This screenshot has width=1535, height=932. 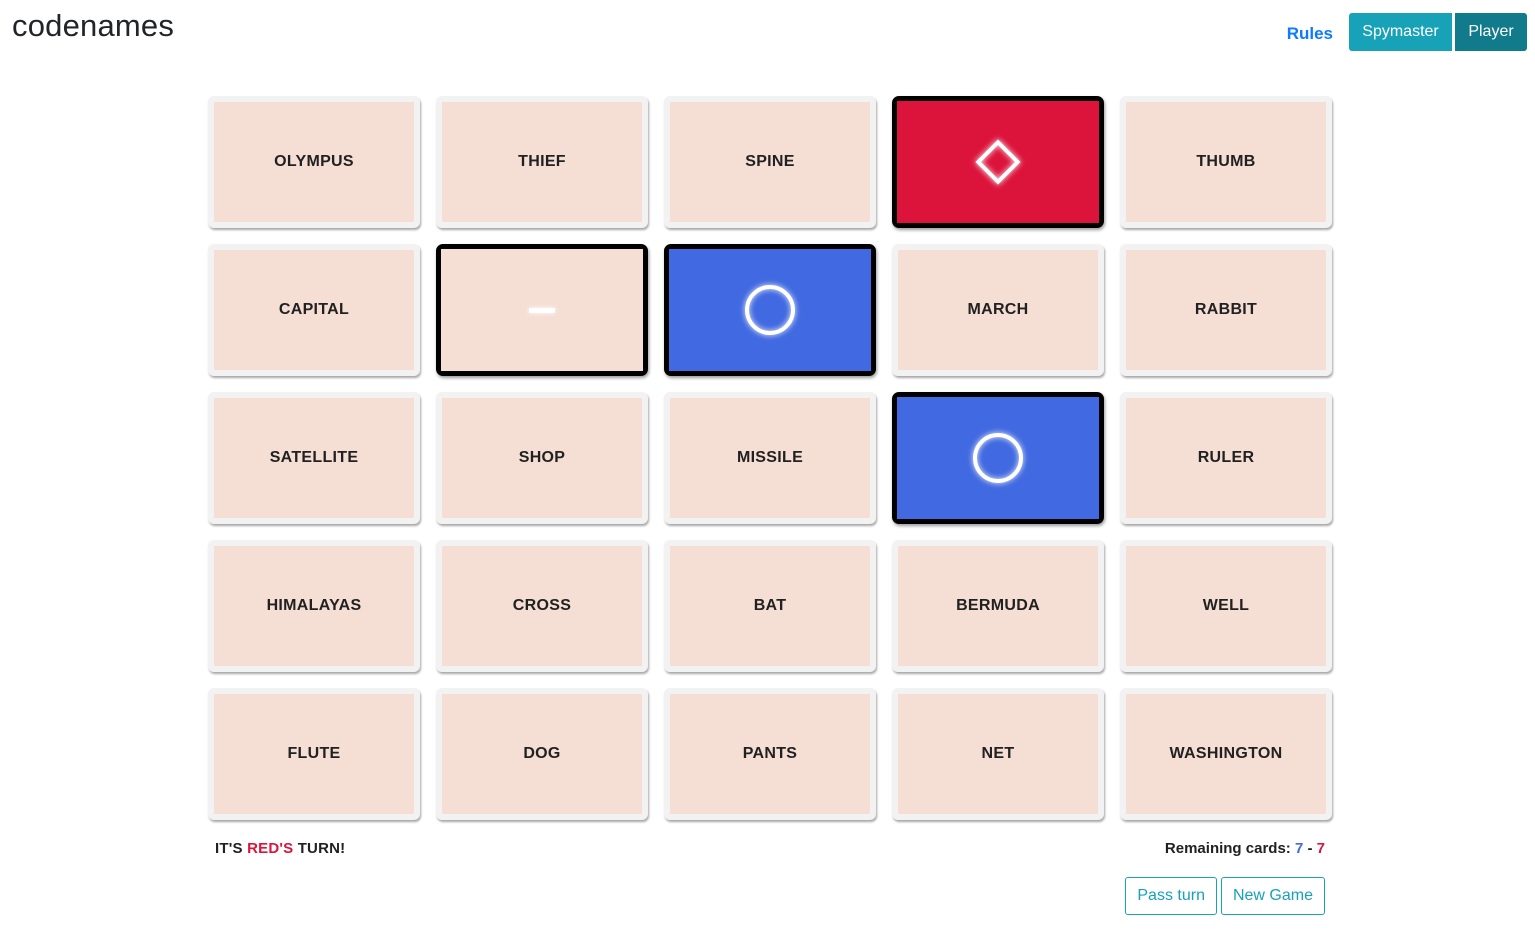 I want to click on card-word: THUMB, so click(x=1226, y=161).